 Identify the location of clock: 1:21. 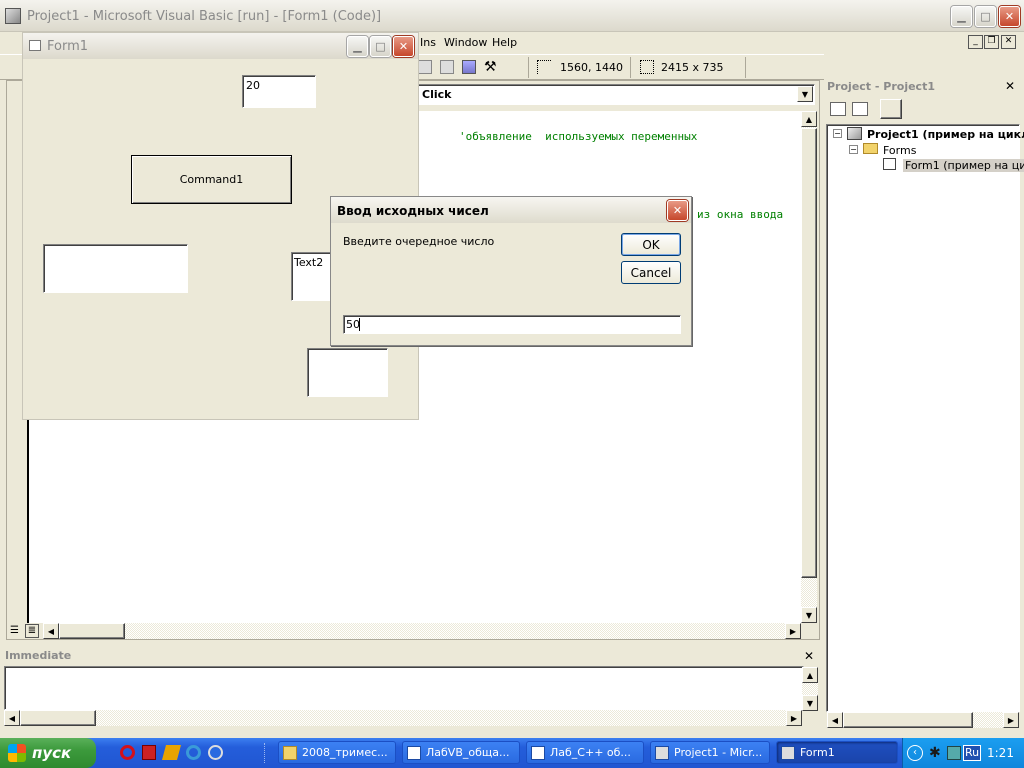
(1000, 753).